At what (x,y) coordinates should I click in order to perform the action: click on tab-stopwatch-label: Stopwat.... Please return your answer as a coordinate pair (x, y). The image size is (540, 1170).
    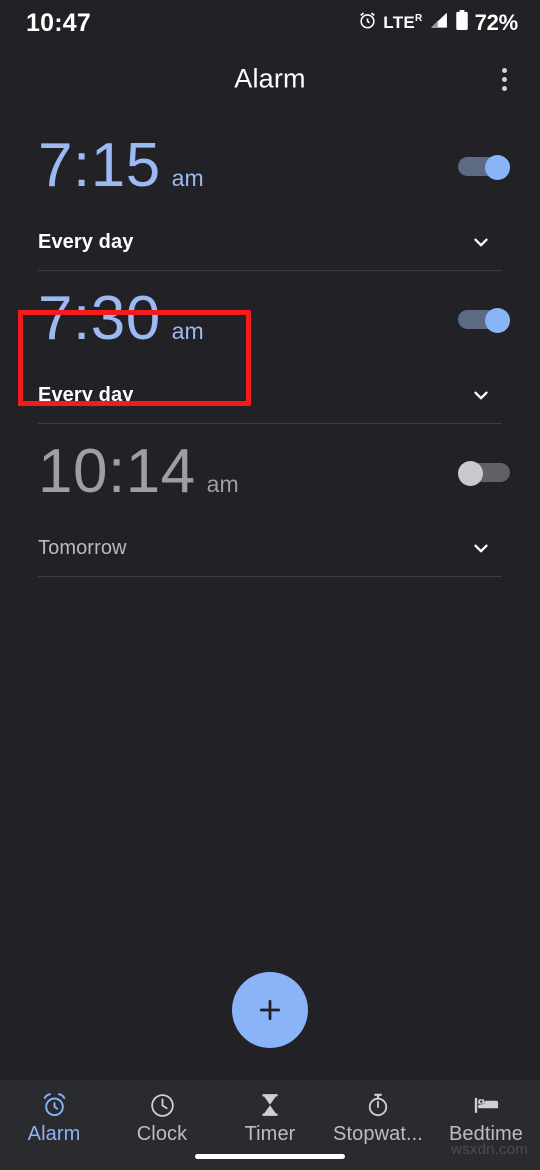
    Looking at the image, I should click on (378, 1134).